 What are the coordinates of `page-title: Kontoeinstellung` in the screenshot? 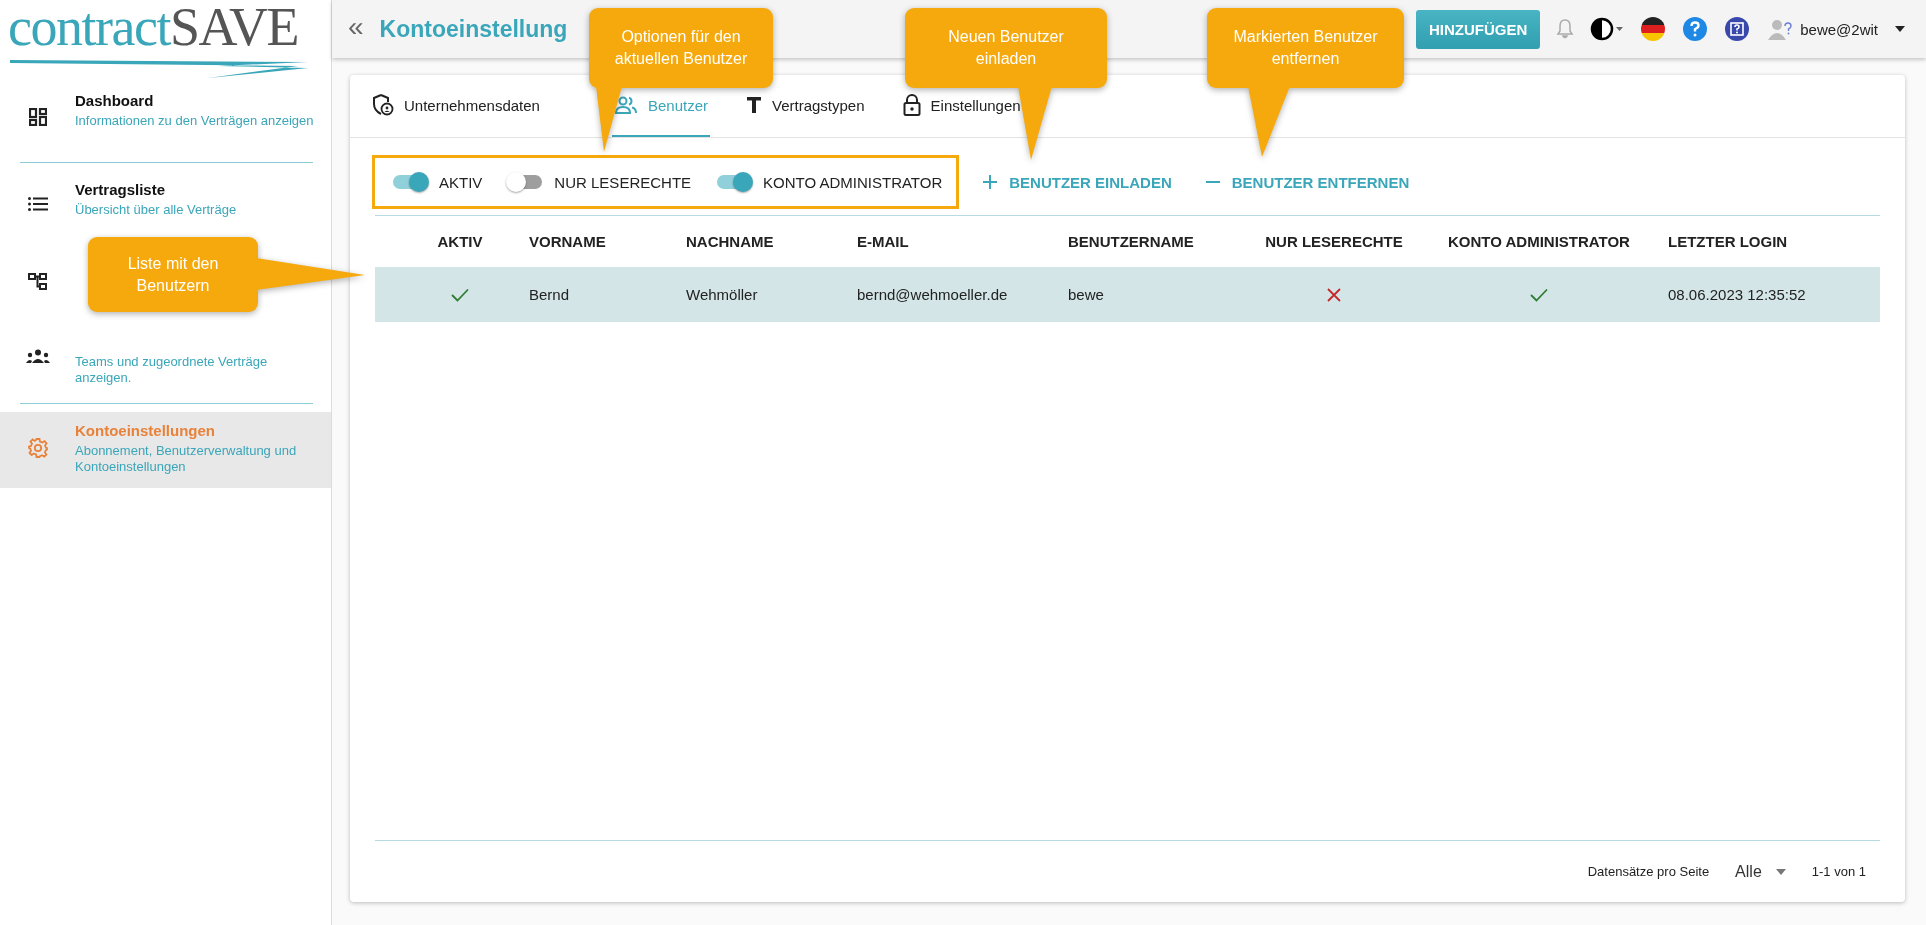 It's located at (473, 29).